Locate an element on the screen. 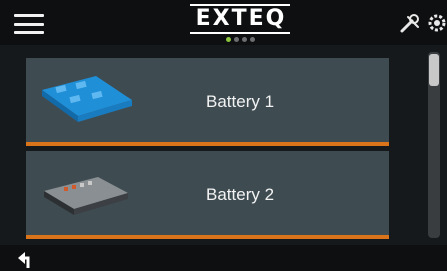  settings-icon is located at coordinates (436, 23).